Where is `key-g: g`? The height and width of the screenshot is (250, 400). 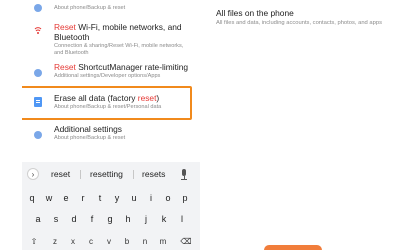
key-g: g is located at coordinates (110, 219).